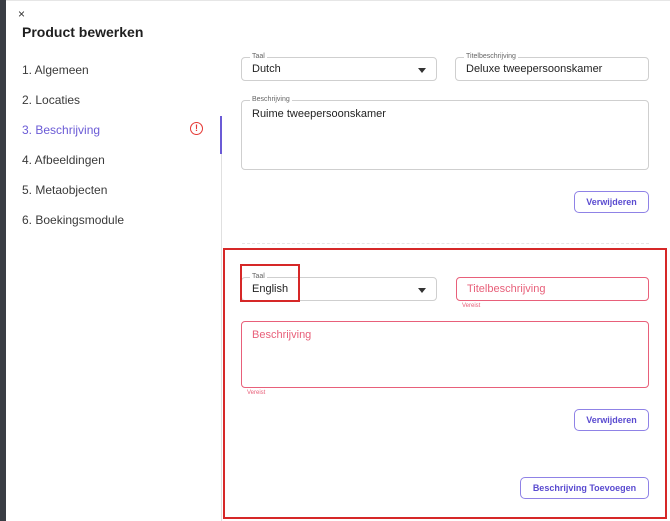  Describe the element at coordinates (270, 289) in the screenshot. I see `language-value: English` at that location.